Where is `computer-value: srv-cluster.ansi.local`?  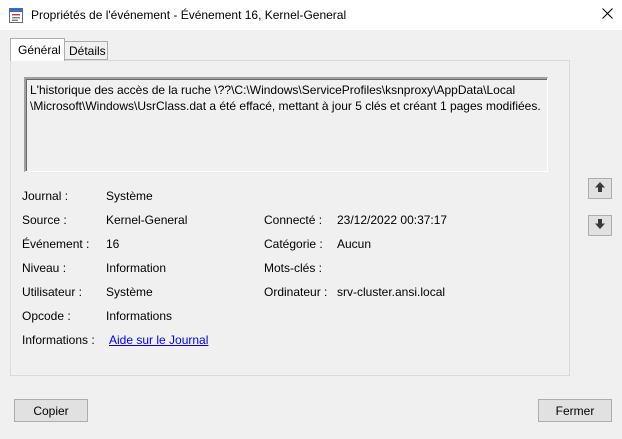 computer-value: srv-cluster.ansi.local is located at coordinates (391, 292).